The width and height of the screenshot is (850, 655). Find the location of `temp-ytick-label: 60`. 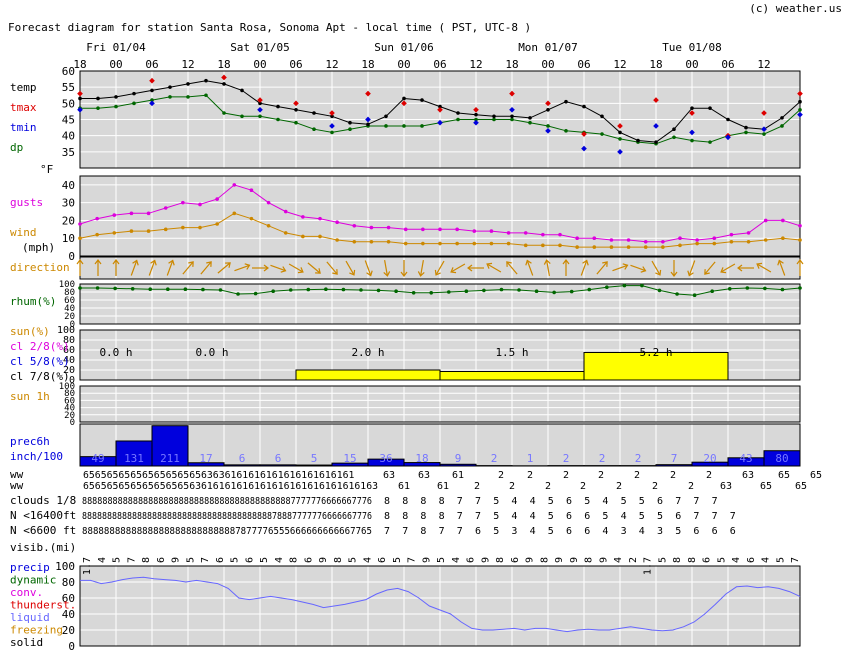

temp-ytick-label: 60 is located at coordinates (68, 71).